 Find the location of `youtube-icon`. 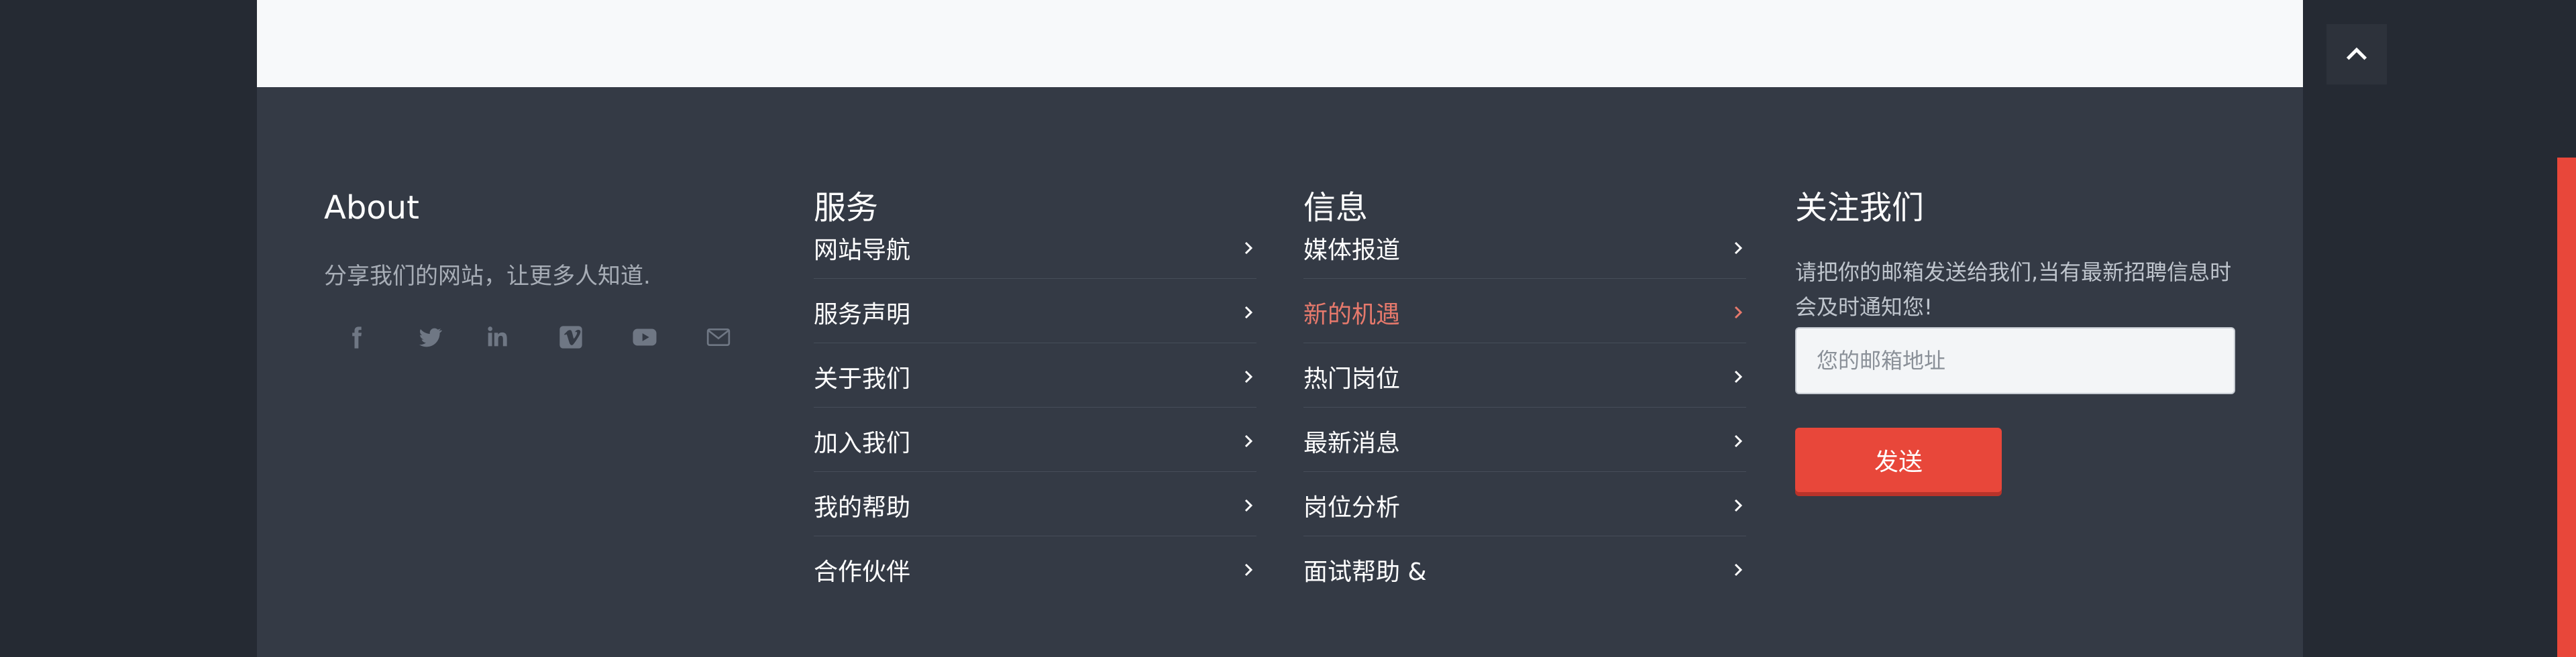

youtube-icon is located at coordinates (645, 337).